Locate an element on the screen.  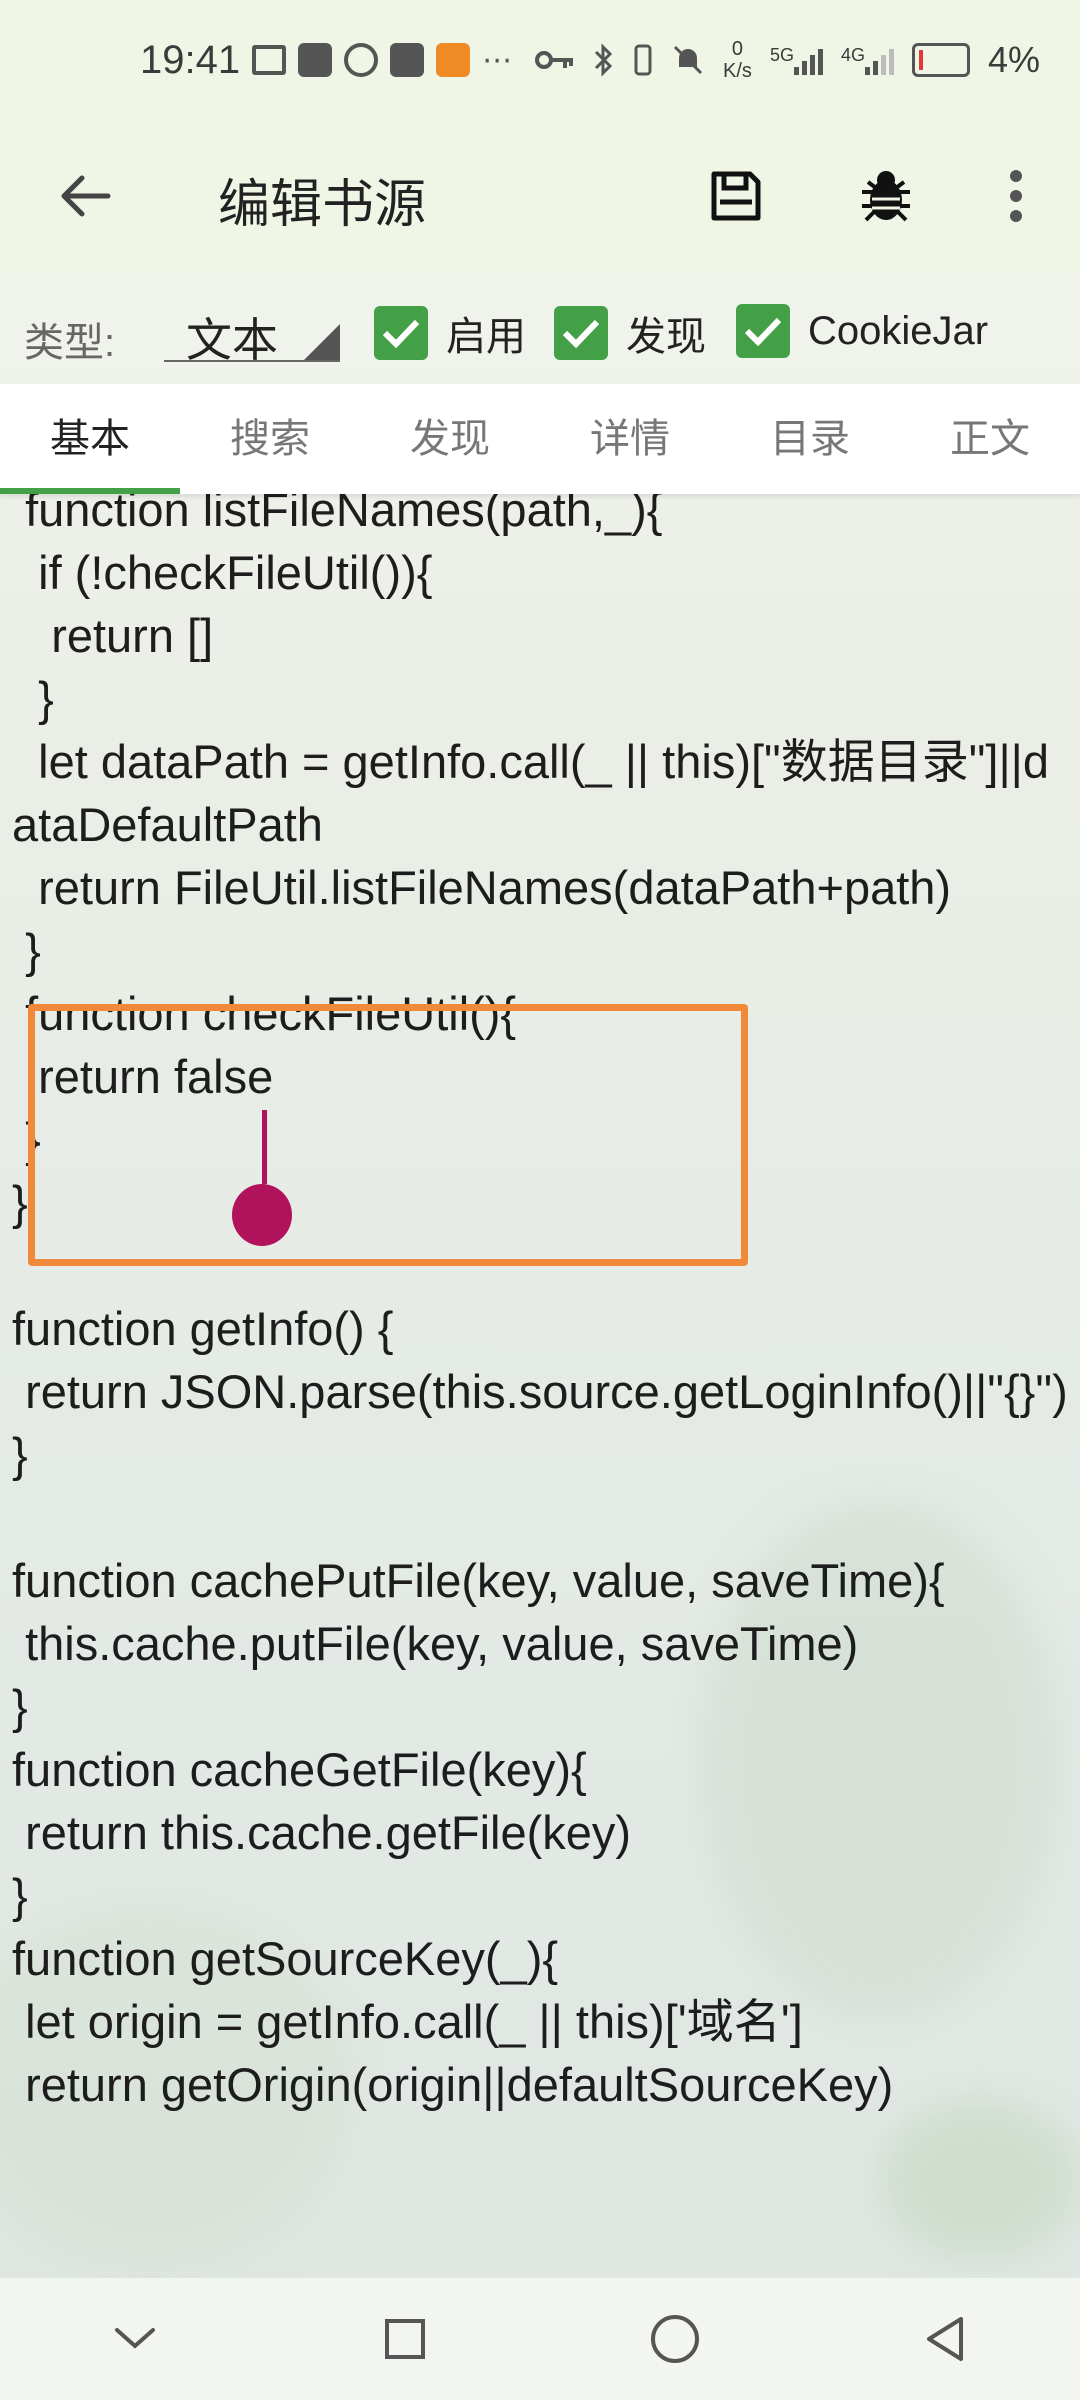
video-app-icon is located at coordinates (453, 60).